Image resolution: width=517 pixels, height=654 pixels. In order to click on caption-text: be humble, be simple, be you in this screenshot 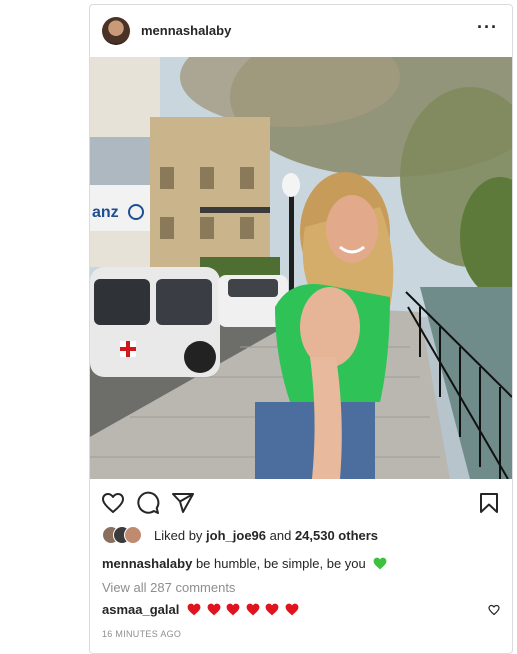, I will do `click(279, 563)`.